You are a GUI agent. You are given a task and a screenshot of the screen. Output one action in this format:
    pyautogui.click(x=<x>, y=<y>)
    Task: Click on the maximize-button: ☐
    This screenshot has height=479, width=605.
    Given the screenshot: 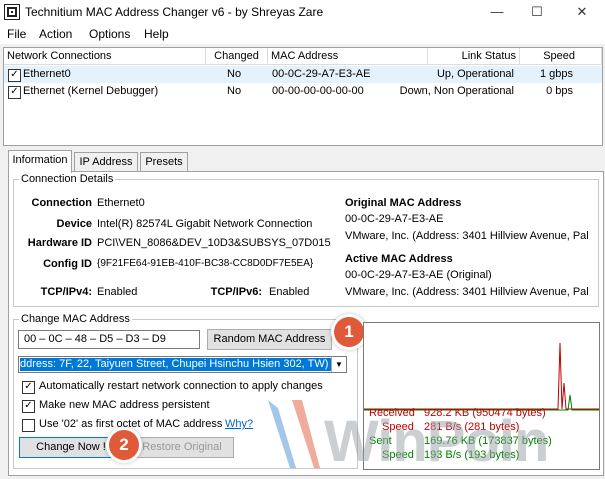 What is the action you would take?
    pyautogui.click(x=537, y=12)
    